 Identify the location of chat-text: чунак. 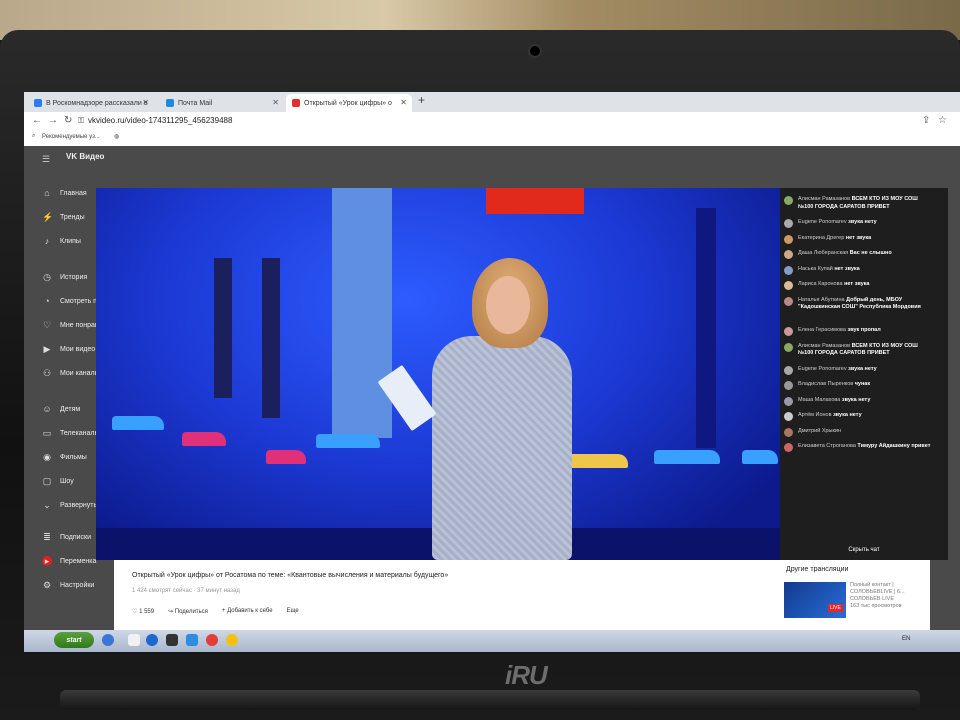
(862, 384).